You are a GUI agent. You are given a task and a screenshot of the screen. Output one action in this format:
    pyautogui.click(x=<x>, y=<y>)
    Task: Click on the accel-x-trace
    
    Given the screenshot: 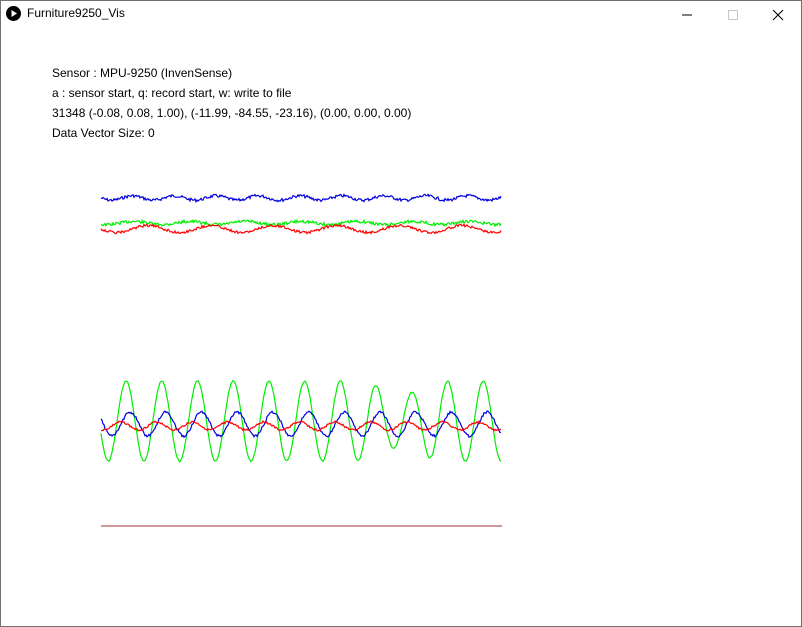 What is the action you would take?
    pyautogui.click(x=301, y=229)
    